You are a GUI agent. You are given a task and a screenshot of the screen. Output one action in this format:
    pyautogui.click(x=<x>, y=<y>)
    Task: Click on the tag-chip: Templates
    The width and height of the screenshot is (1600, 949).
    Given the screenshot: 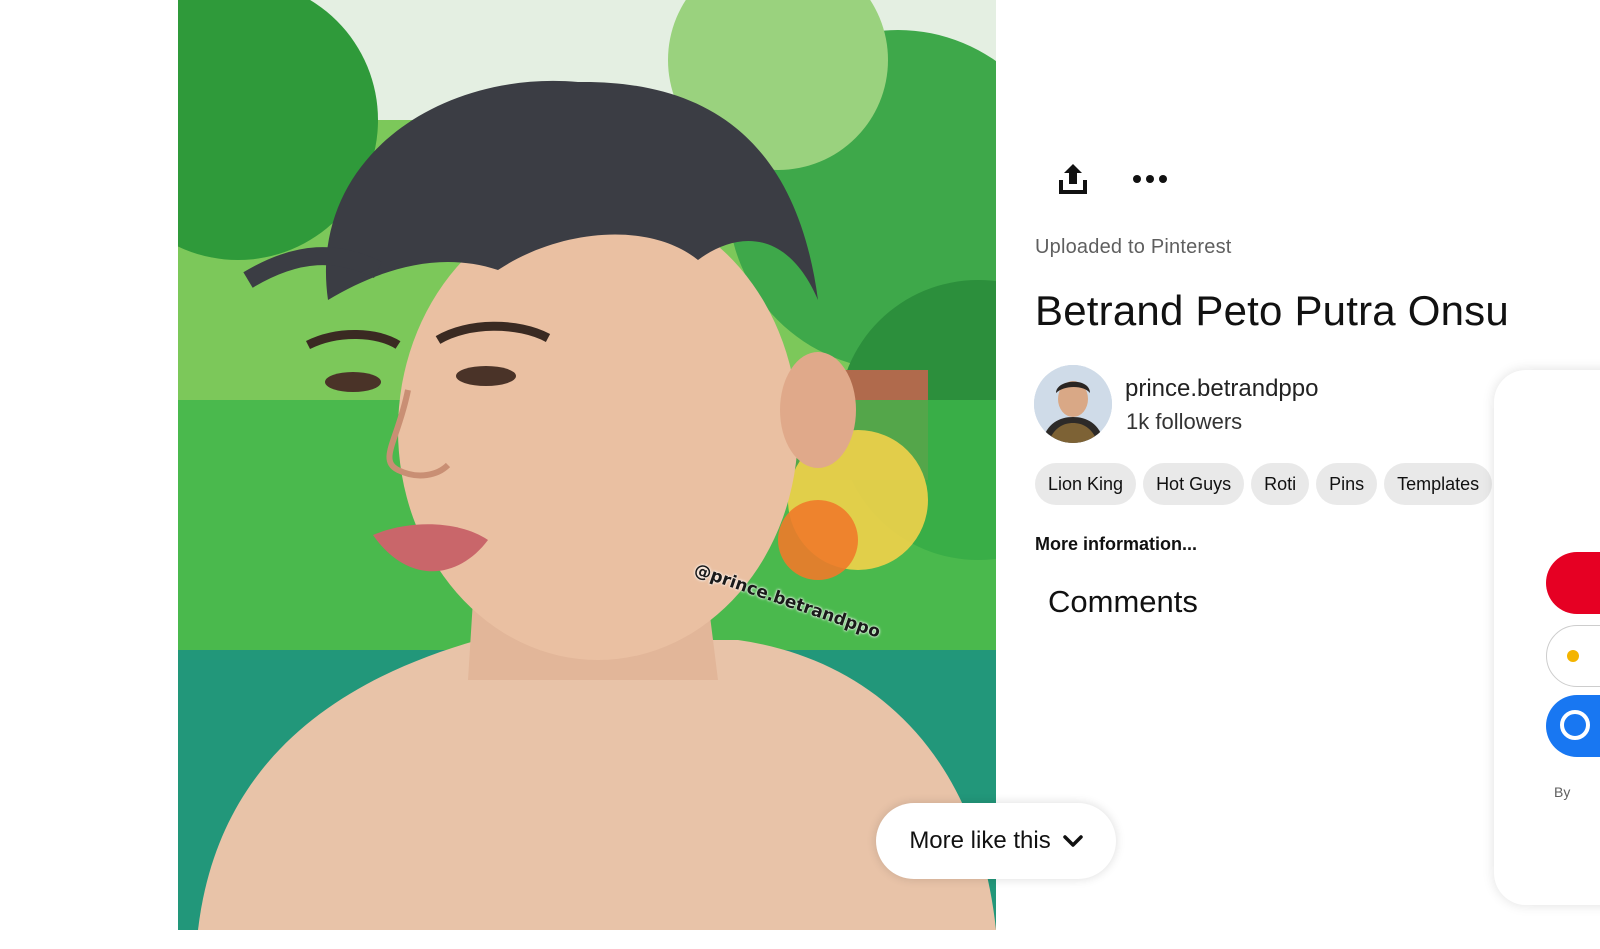 What is the action you would take?
    pyautogui.click(x=1438, y=484)
    